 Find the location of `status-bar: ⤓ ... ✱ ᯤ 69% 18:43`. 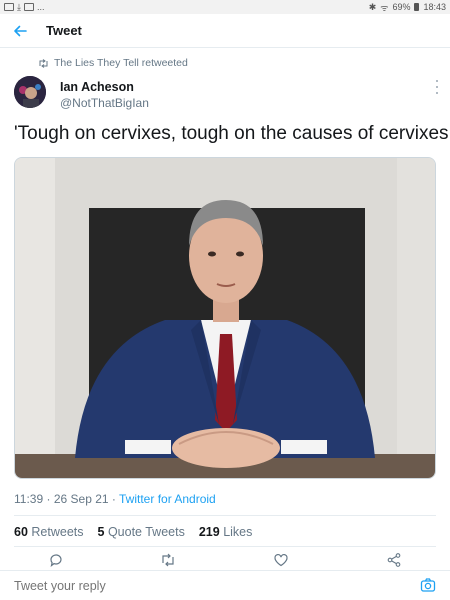

status-bar: ⤓ ... ✱ ᯤ 69% 18:43 is located at coordinates (225, 7).